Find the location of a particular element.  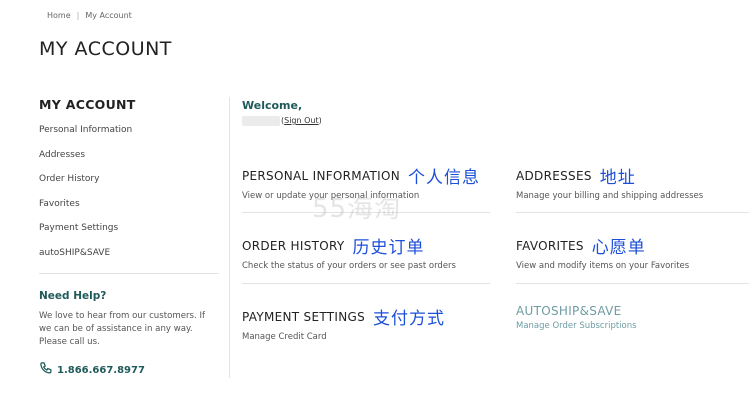

card-orders-cn-annotation: 历史订单 is located at coordinates (388, 248).